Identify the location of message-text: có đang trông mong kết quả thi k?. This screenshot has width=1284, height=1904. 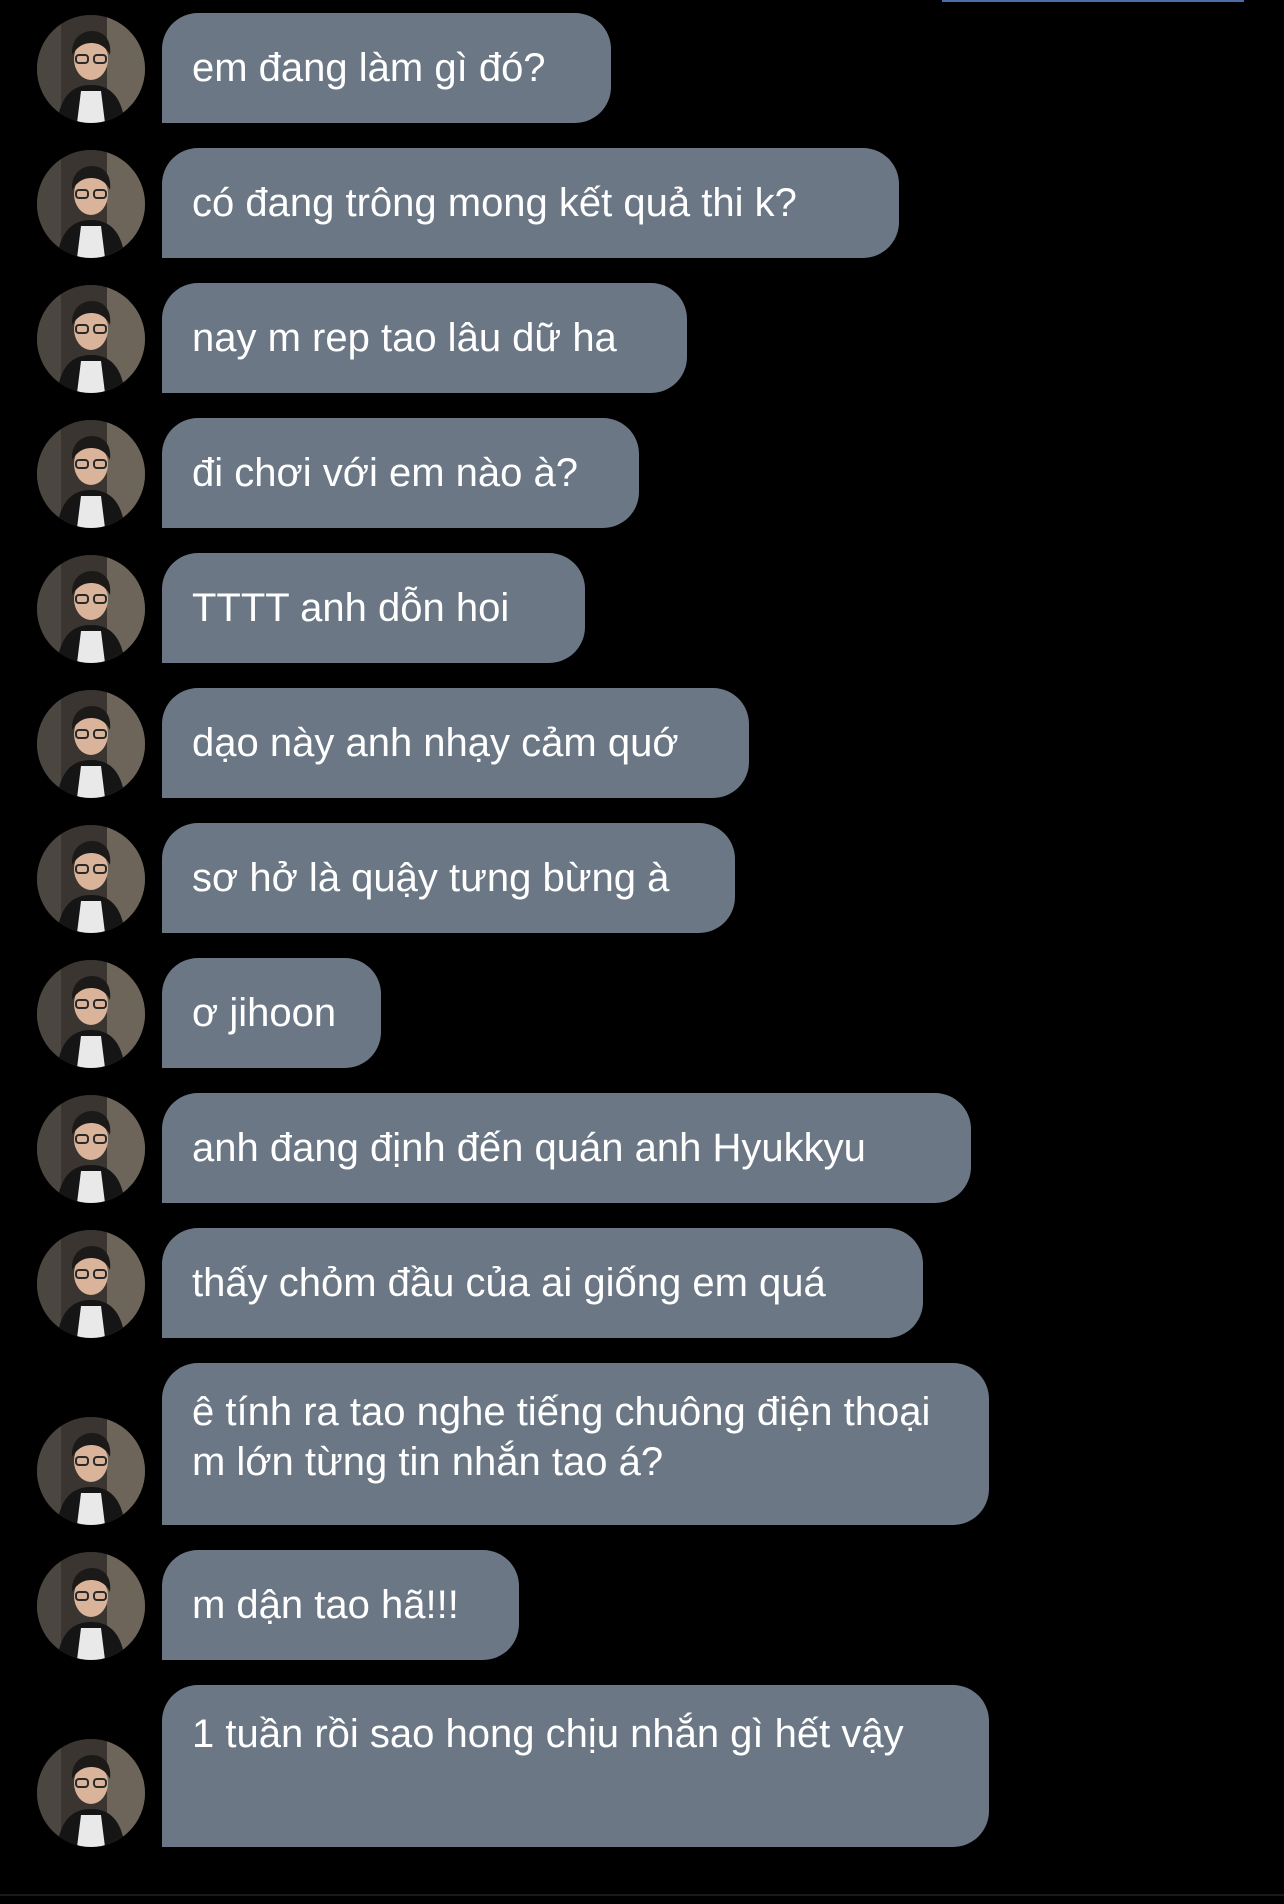
(494, 203).